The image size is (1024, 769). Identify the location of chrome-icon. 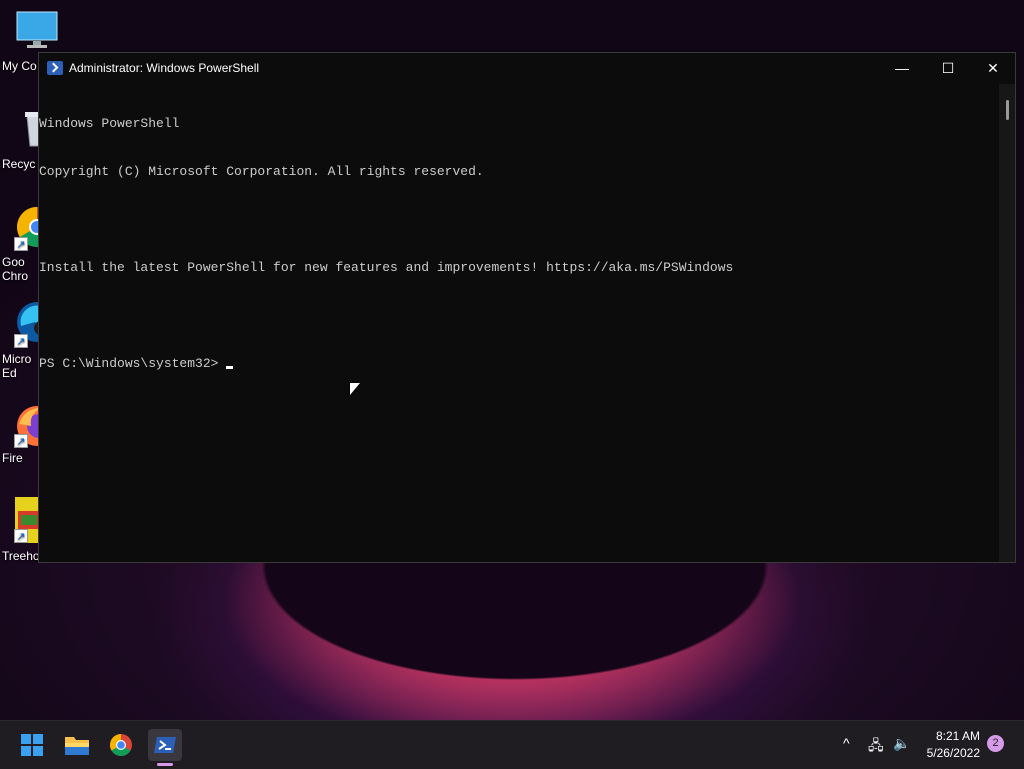
(121, 745).